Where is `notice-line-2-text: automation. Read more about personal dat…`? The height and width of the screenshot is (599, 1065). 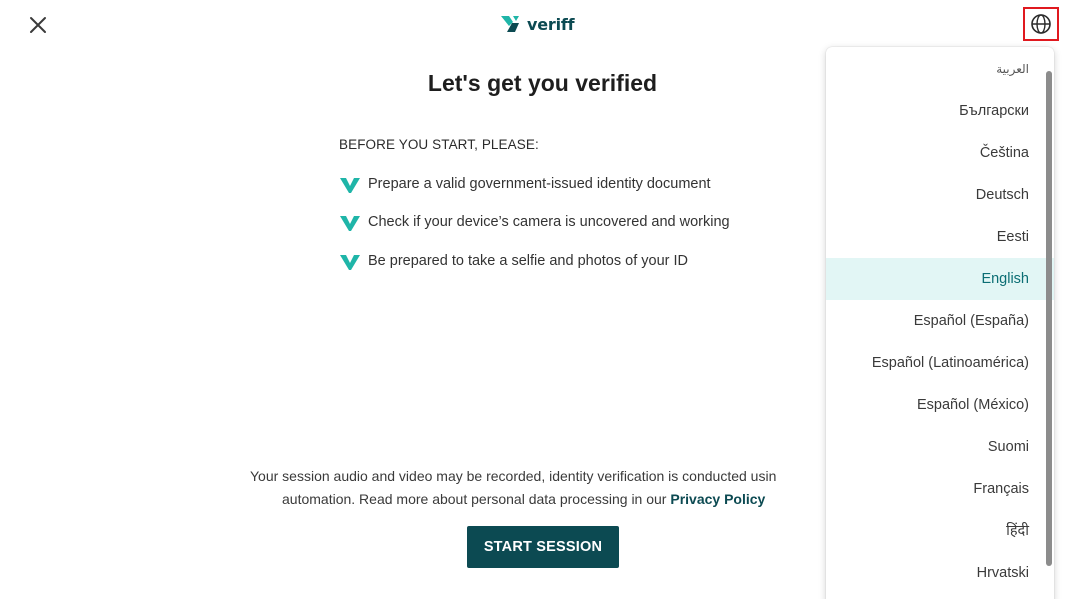
notice-line-2-text: automation. Read more about personal dat… is located at coordinates (476, 499).